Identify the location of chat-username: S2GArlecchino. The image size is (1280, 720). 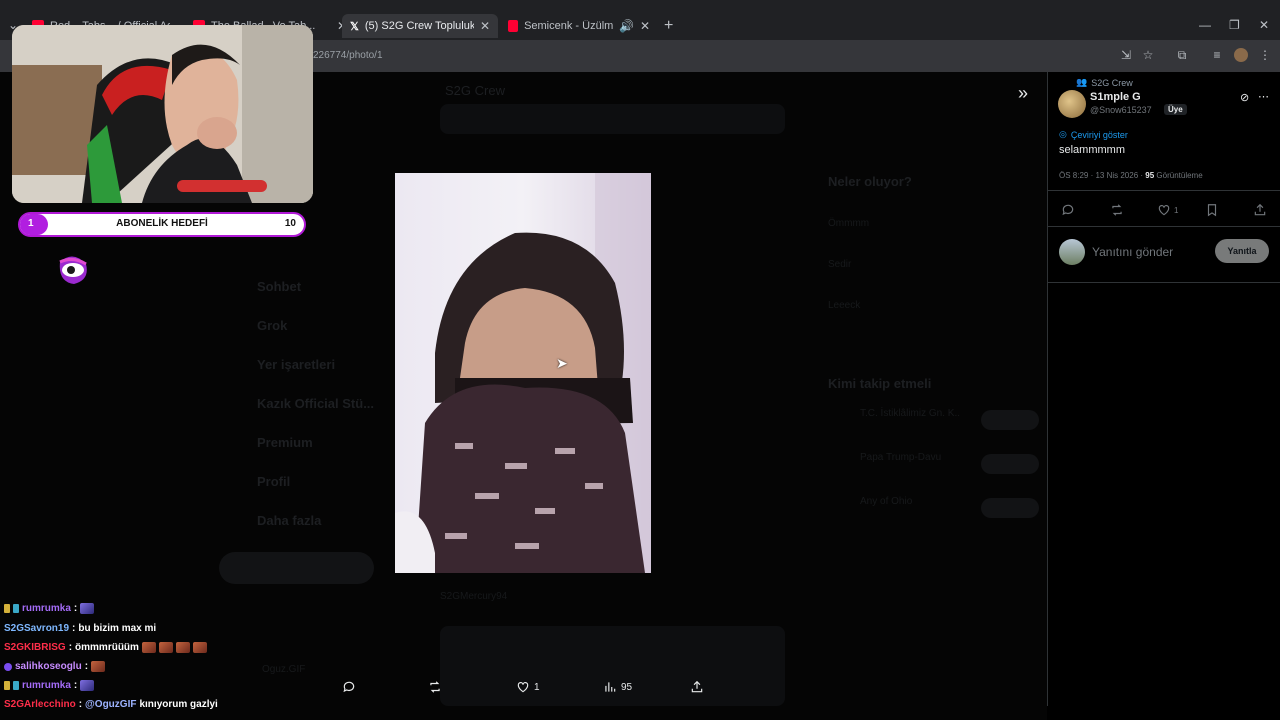
(40, 704).